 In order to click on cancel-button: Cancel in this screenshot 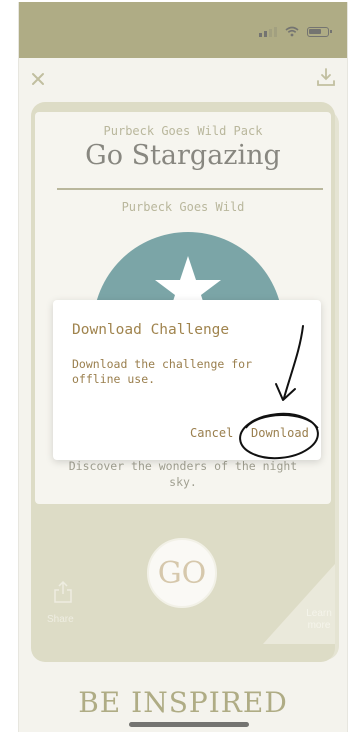, I will do `click(211, 433)`.